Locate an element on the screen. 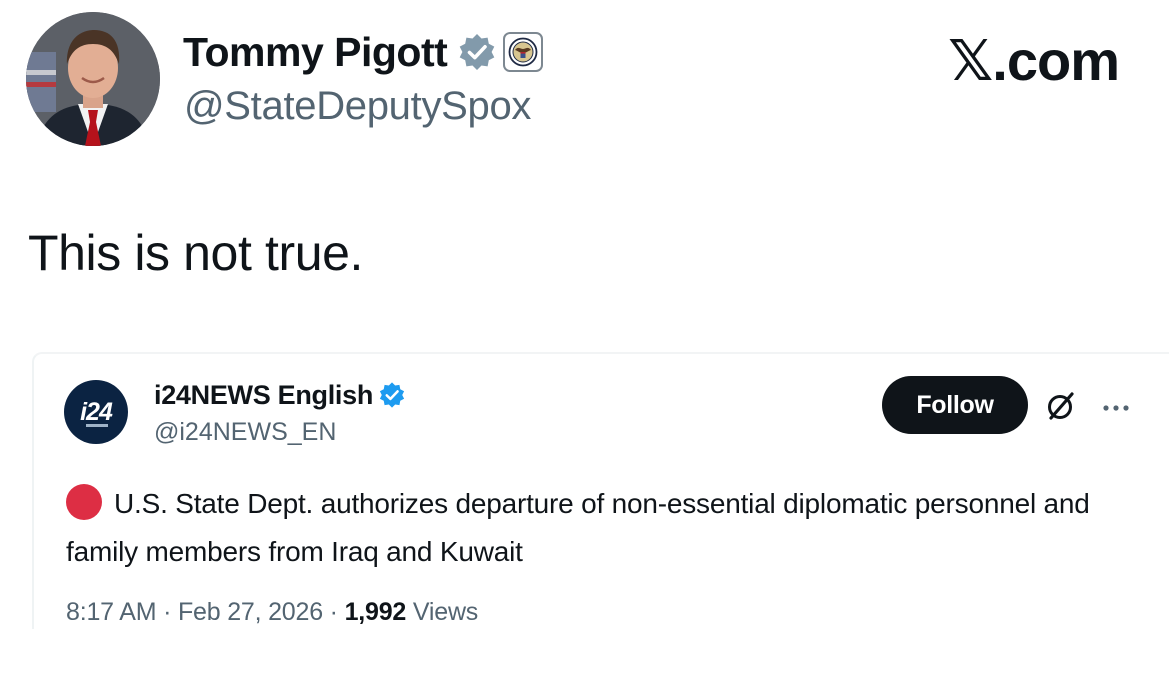 The height and width of the screenshot is (688, 1169). post-text: This is not true. is located at coordinates (195, 253).